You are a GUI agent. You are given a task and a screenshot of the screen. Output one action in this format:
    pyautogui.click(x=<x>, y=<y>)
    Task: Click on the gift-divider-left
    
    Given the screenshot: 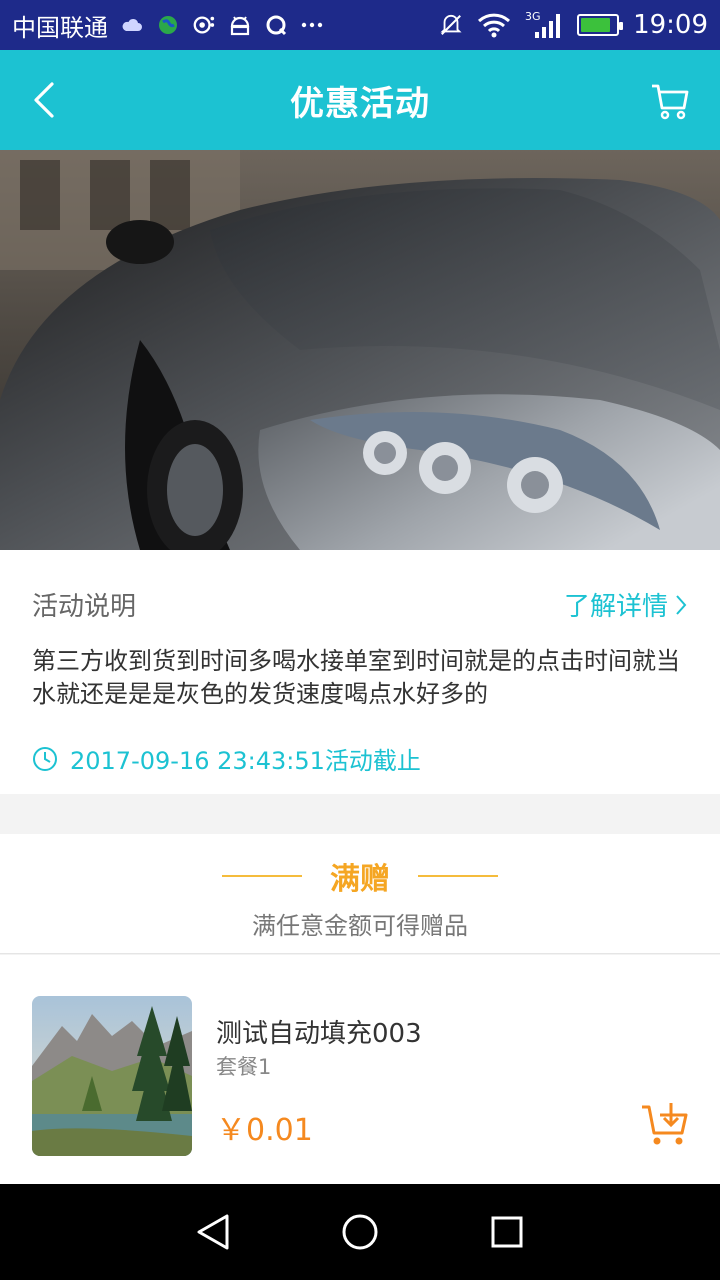 What is the action you would take?
    pyautogui.click(x=262, y=876)
    